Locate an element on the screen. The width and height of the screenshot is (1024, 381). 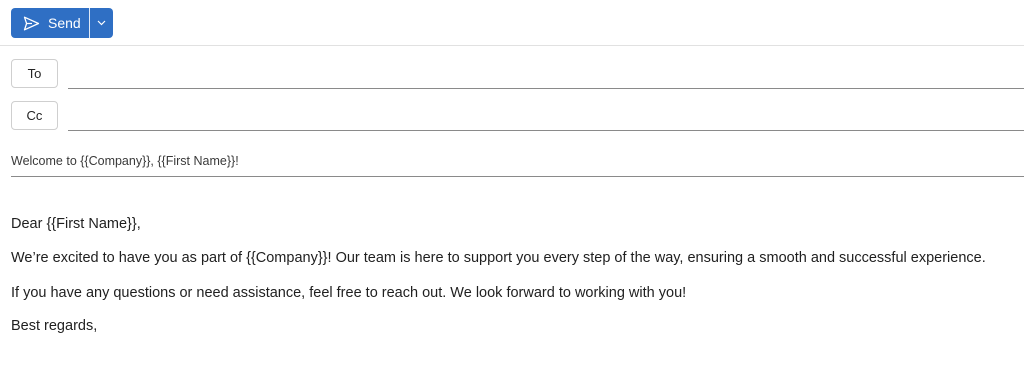
send-divider is located at coordinates (89, 23).